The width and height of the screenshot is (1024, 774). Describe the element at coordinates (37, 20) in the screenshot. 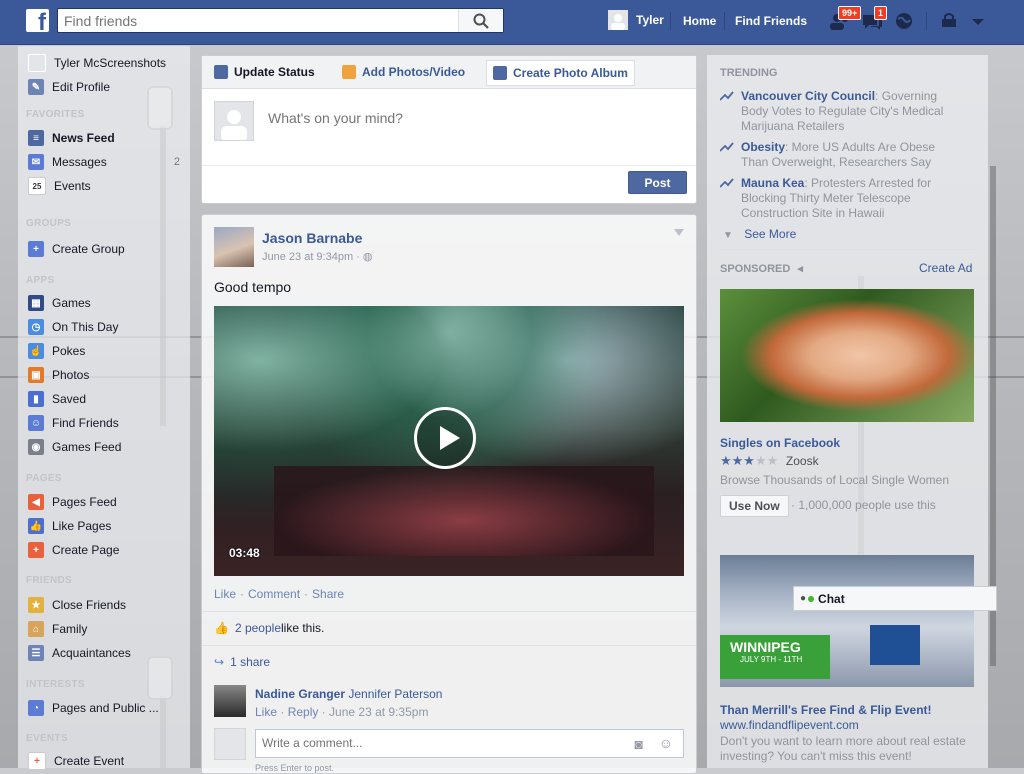

I see `facebook-logo: f` at that location.